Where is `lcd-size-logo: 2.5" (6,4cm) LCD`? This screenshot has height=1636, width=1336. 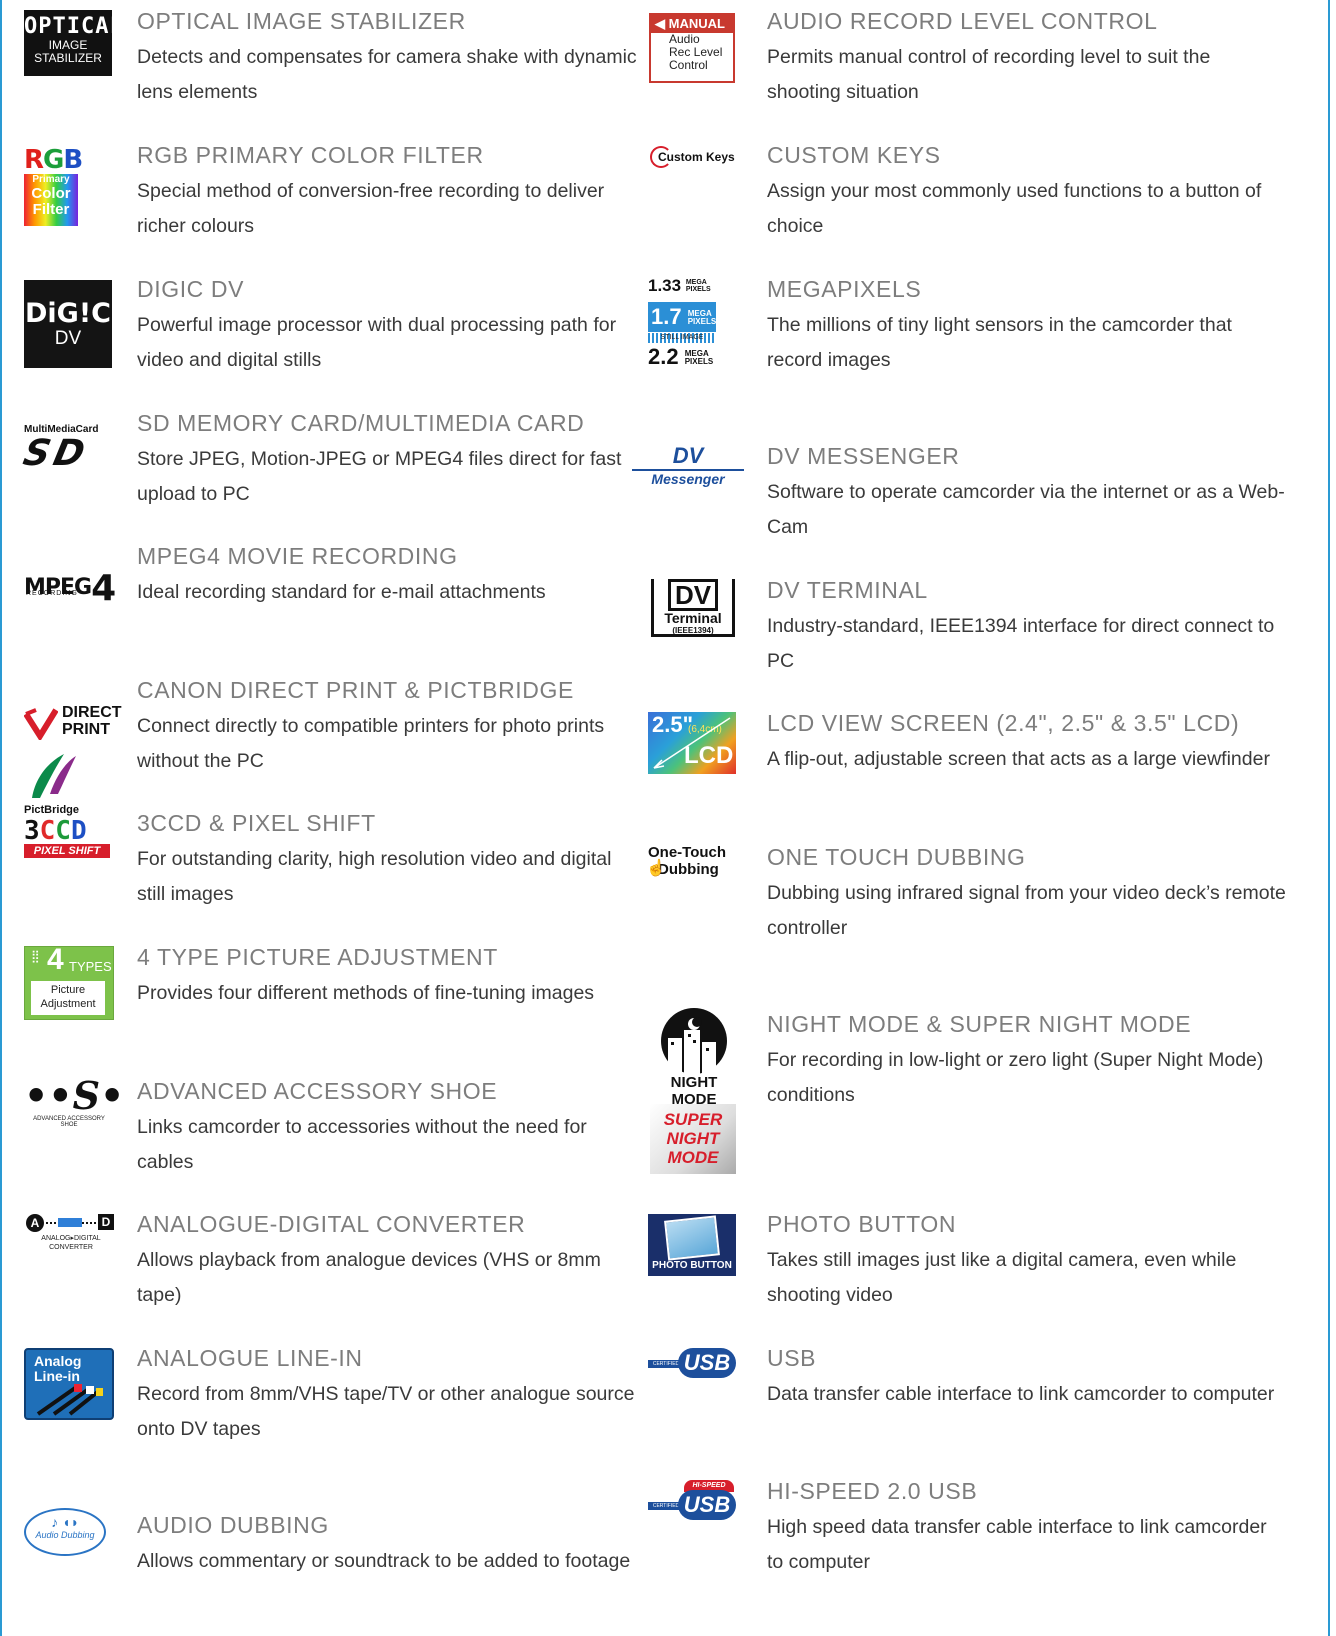
lcd-size-logo: 2.5" (6,4cm) LCD is located at coordinates (692, 743).